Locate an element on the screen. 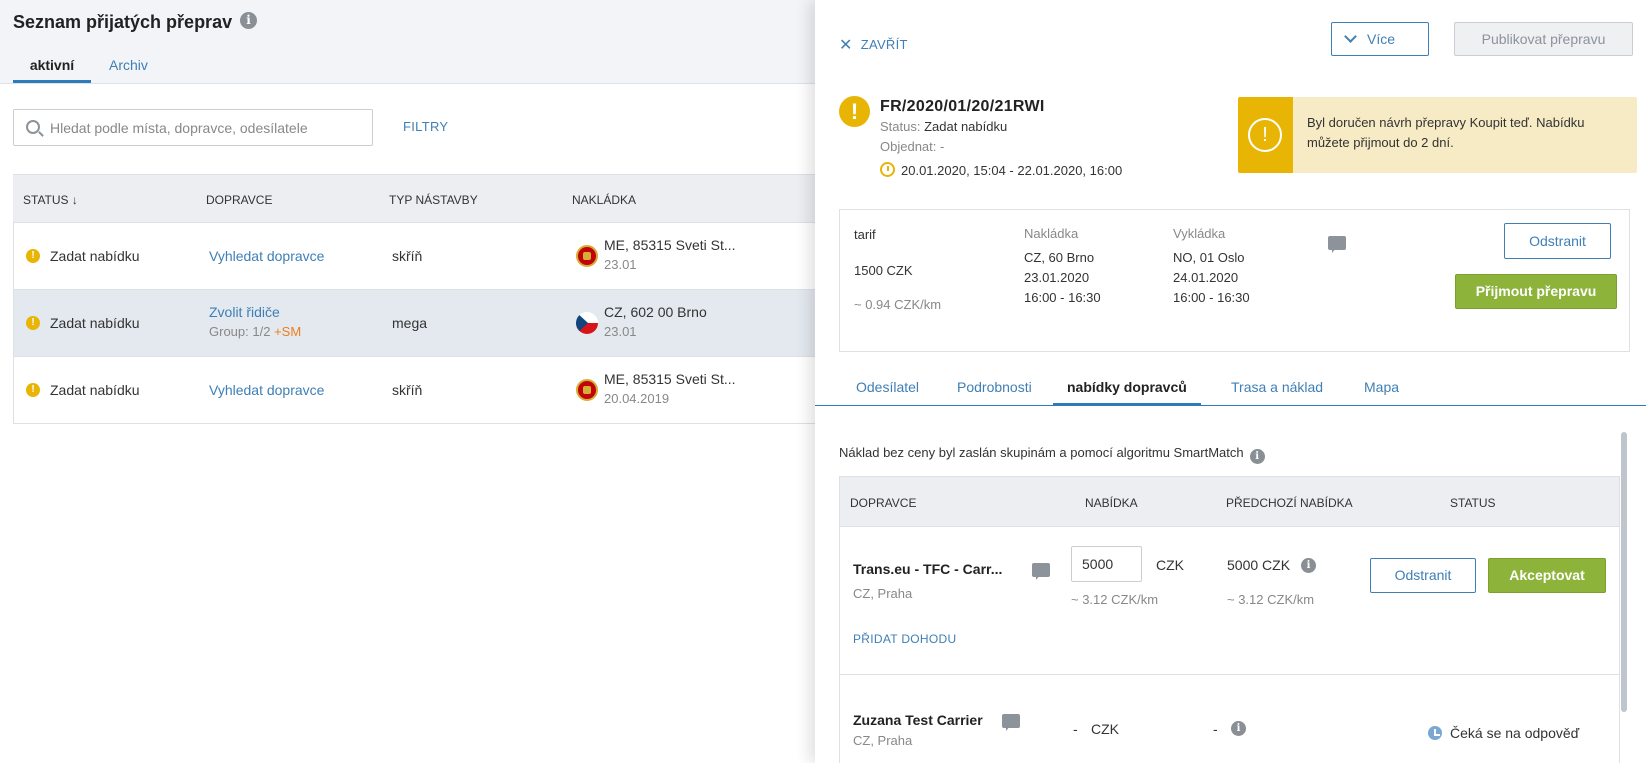  accept-offer-button: Akceptovat is located at coordinates (1547, 575).